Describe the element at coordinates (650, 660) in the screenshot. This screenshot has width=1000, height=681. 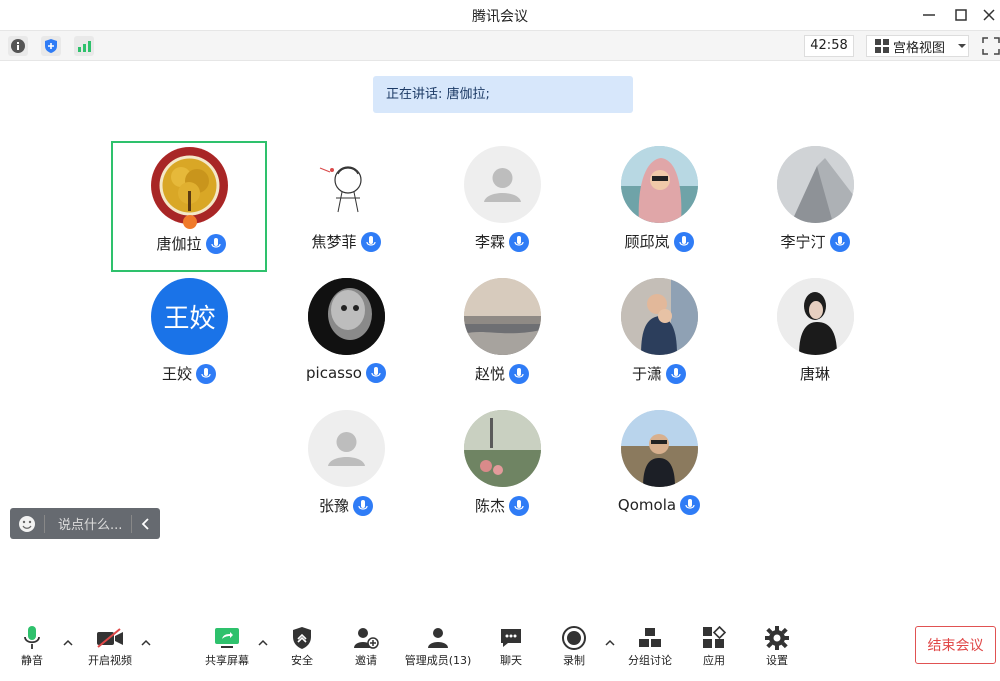
I see `breakout-label: 分组讨论` at that location.